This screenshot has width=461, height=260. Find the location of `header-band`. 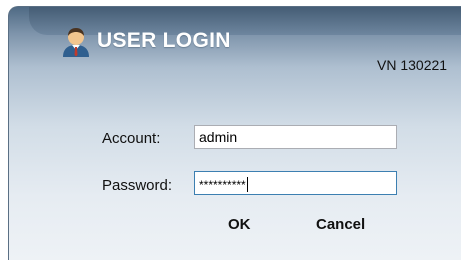

header-band is located at coordinates (245, 21).